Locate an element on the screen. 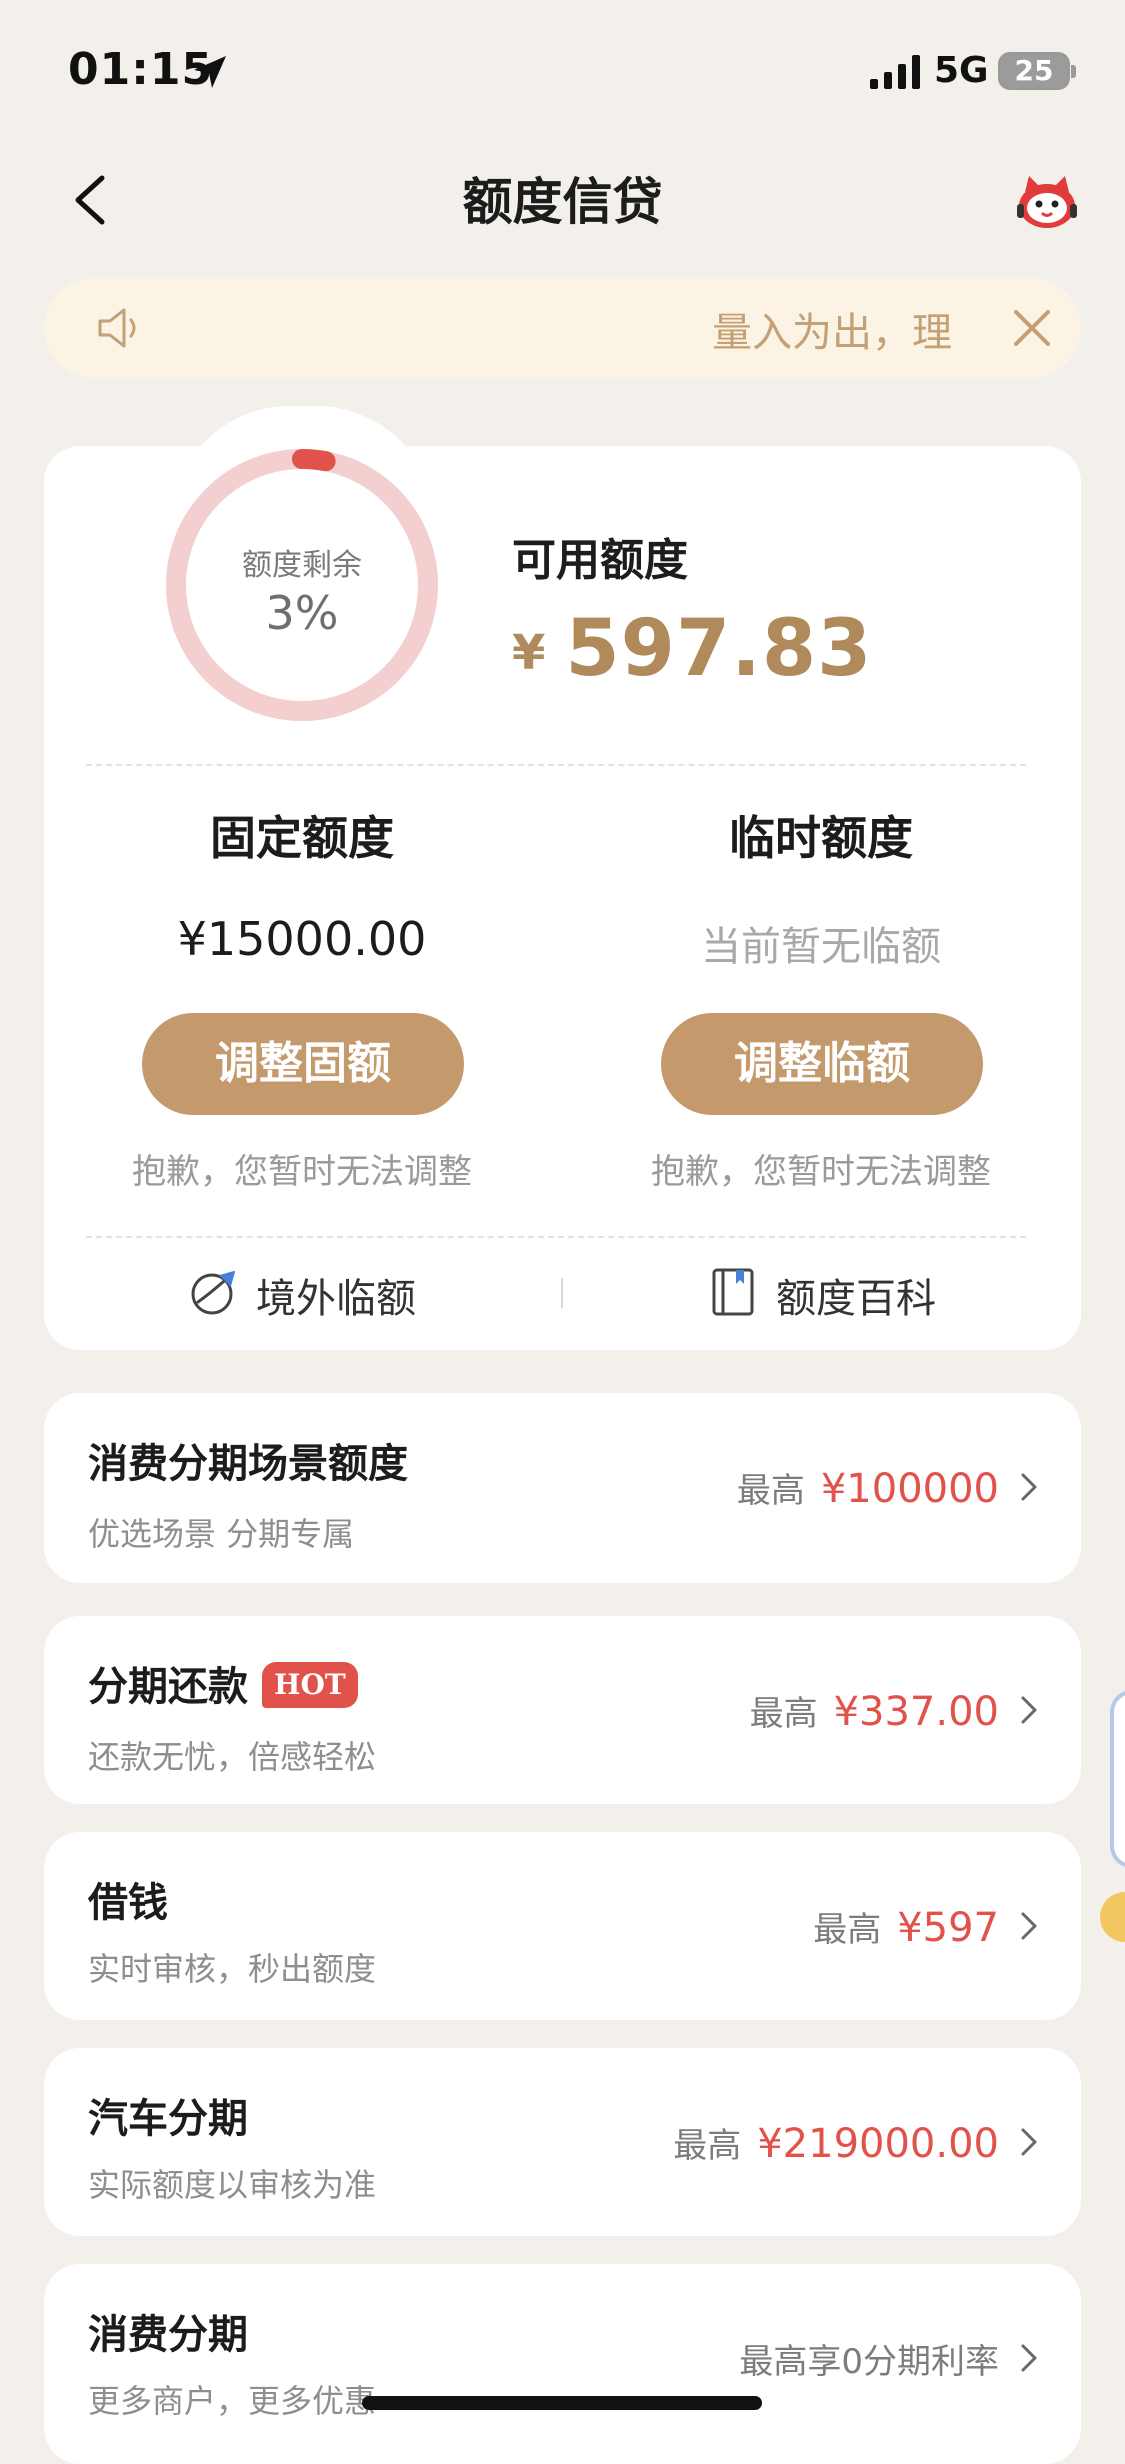 This screenshot has height=2464, width=1125. location-arrow-icon is located at coordinates (210, 72).